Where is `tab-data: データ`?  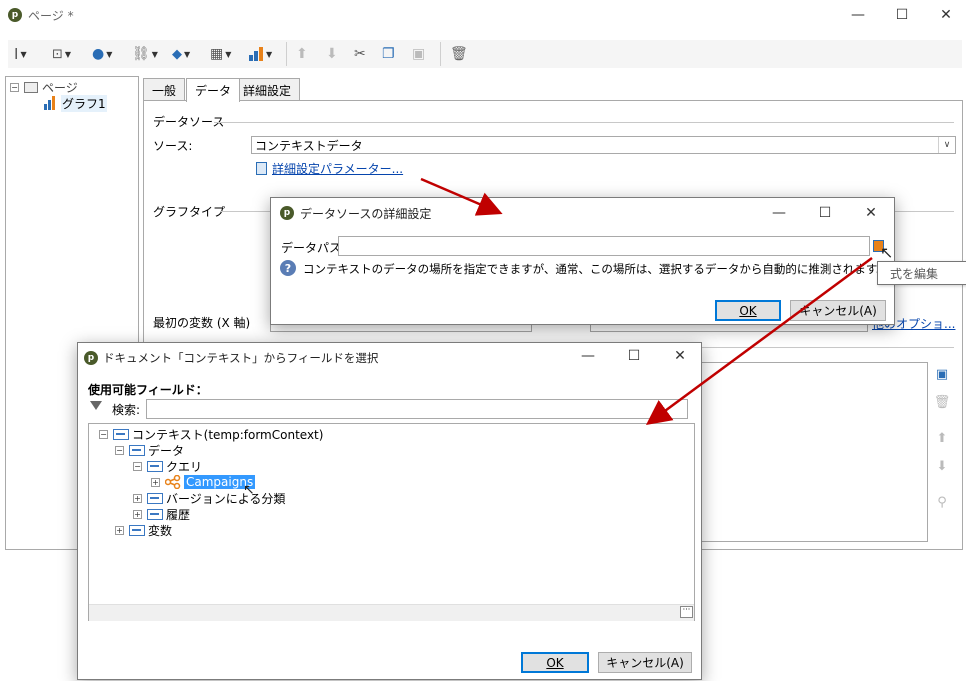 tab-data: データ is located at coordinates (213, 90).